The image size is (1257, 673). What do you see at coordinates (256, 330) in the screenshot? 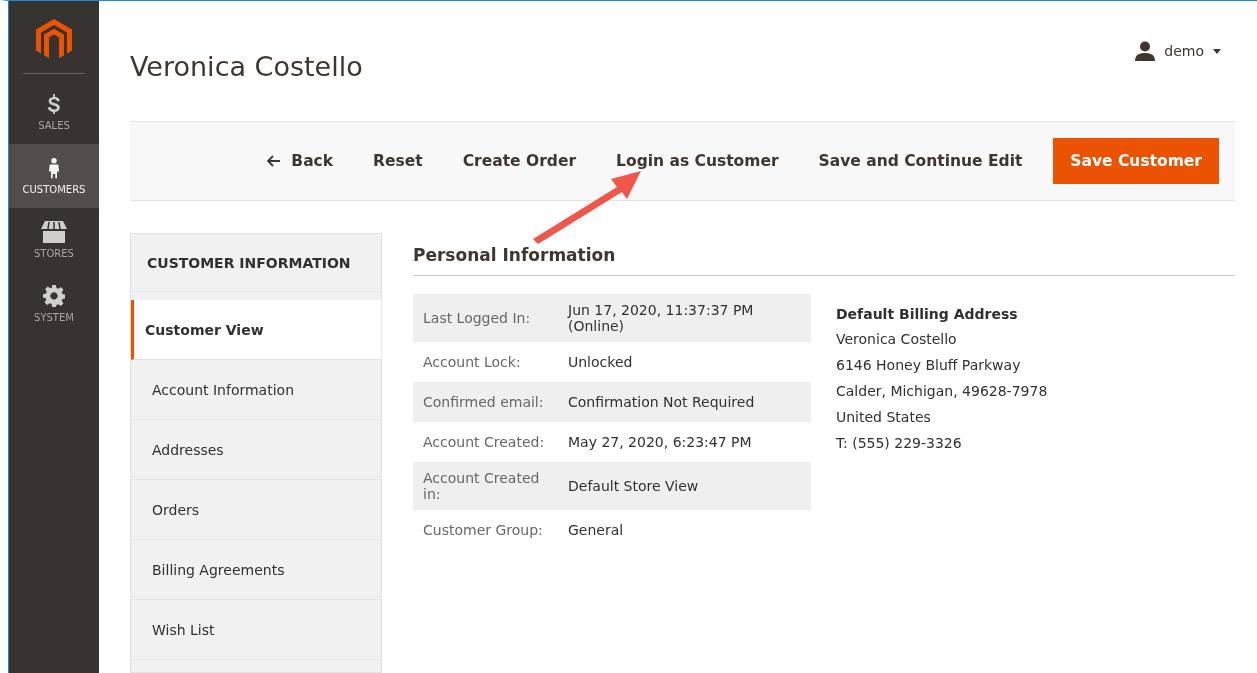
I see `side-tab: Customer View` at bounding box center [256, 330].